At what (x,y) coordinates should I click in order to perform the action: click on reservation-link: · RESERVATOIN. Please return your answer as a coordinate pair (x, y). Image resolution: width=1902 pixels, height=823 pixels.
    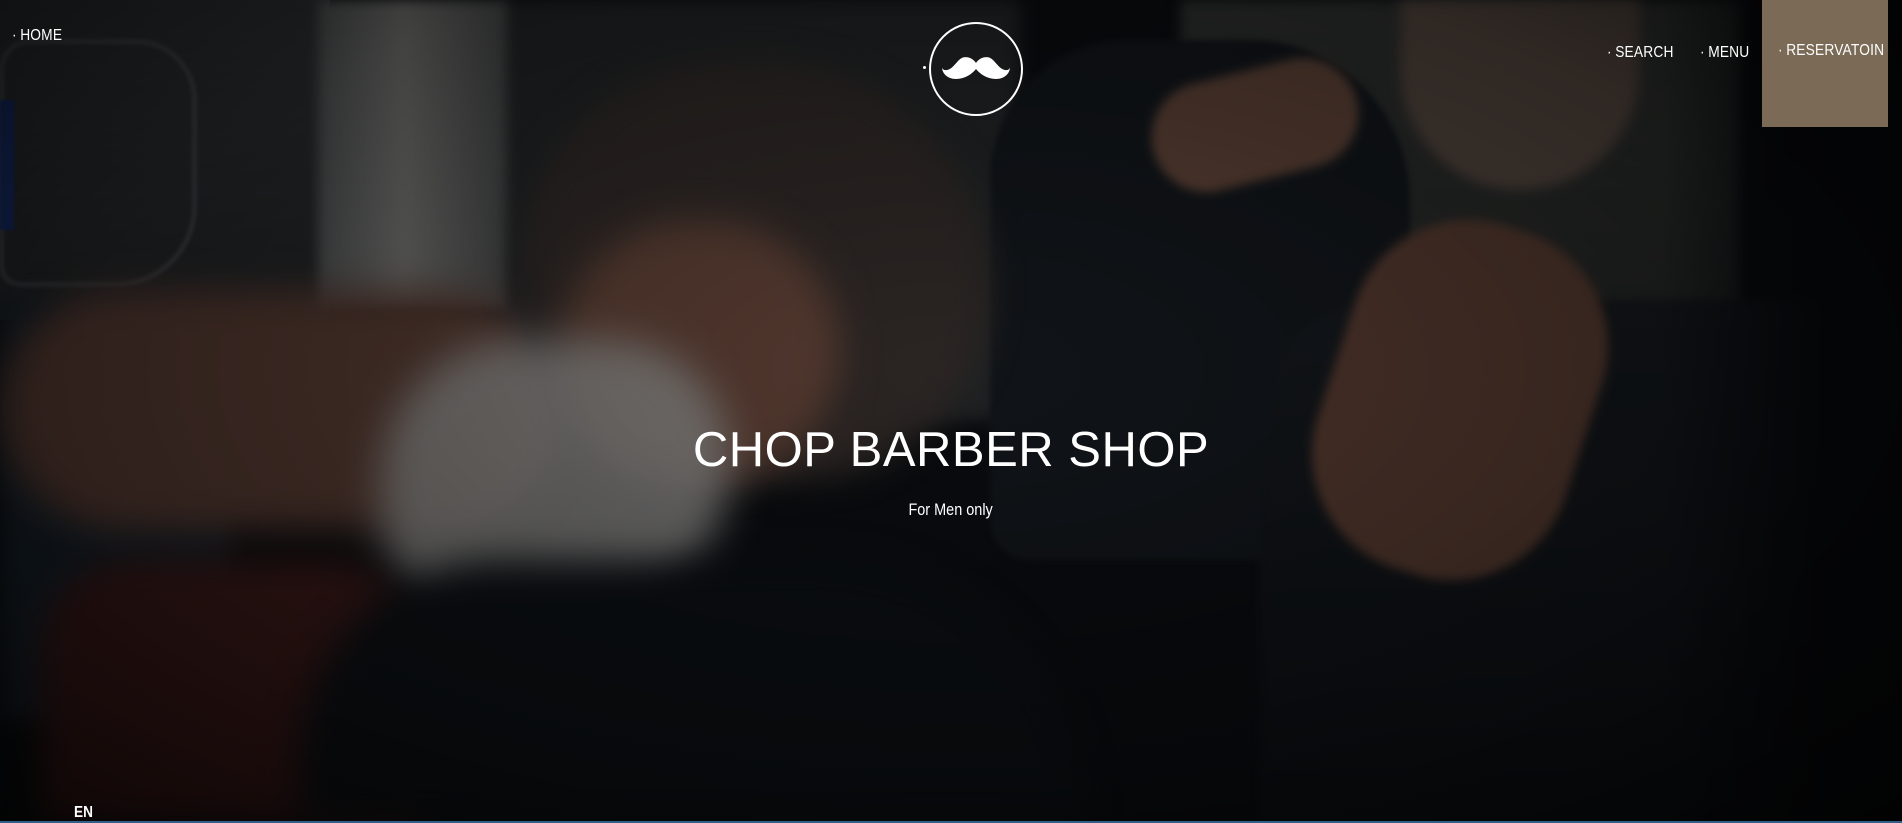
    Looking at the image, I should click on (1831, 51).